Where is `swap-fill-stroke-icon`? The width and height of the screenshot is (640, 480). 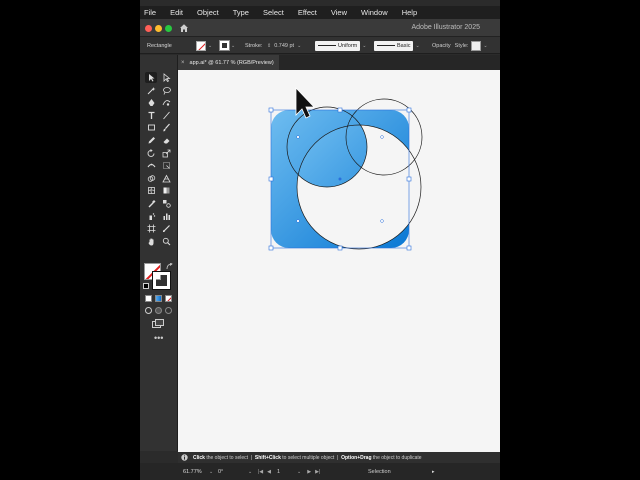
swap-fill-stroke-icon is located at coordinates (169, 266).